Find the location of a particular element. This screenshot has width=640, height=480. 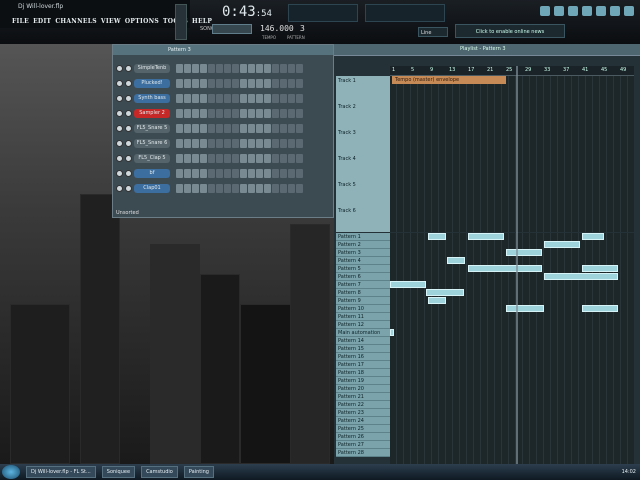

menu-options: OPTIONS is located at coordinates (142, 21).